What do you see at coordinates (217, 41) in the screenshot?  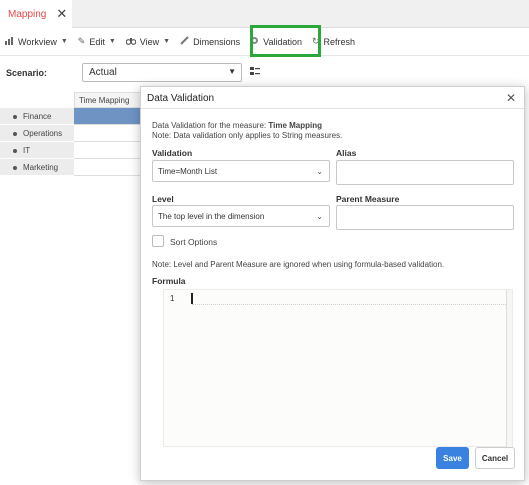 I see `dimensions-label: Dimensions` at bounding box center [217, 41].